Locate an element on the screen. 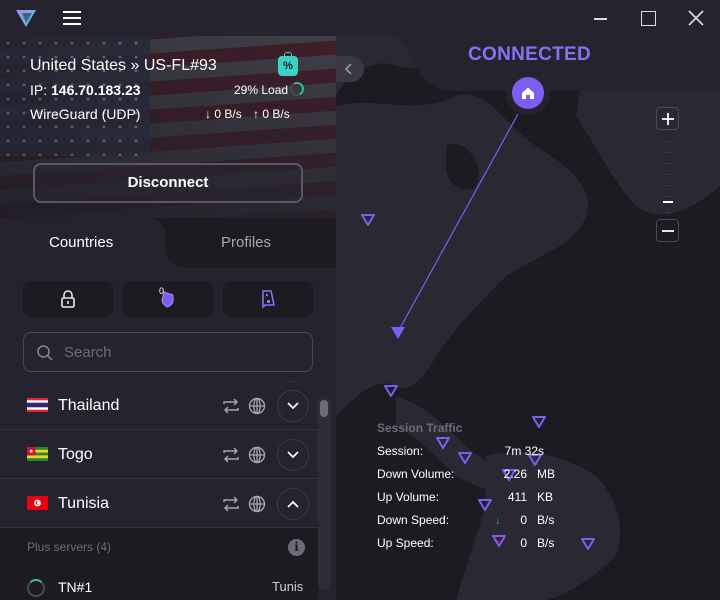  country-name: Thailand is located at coordinates (89, 405).